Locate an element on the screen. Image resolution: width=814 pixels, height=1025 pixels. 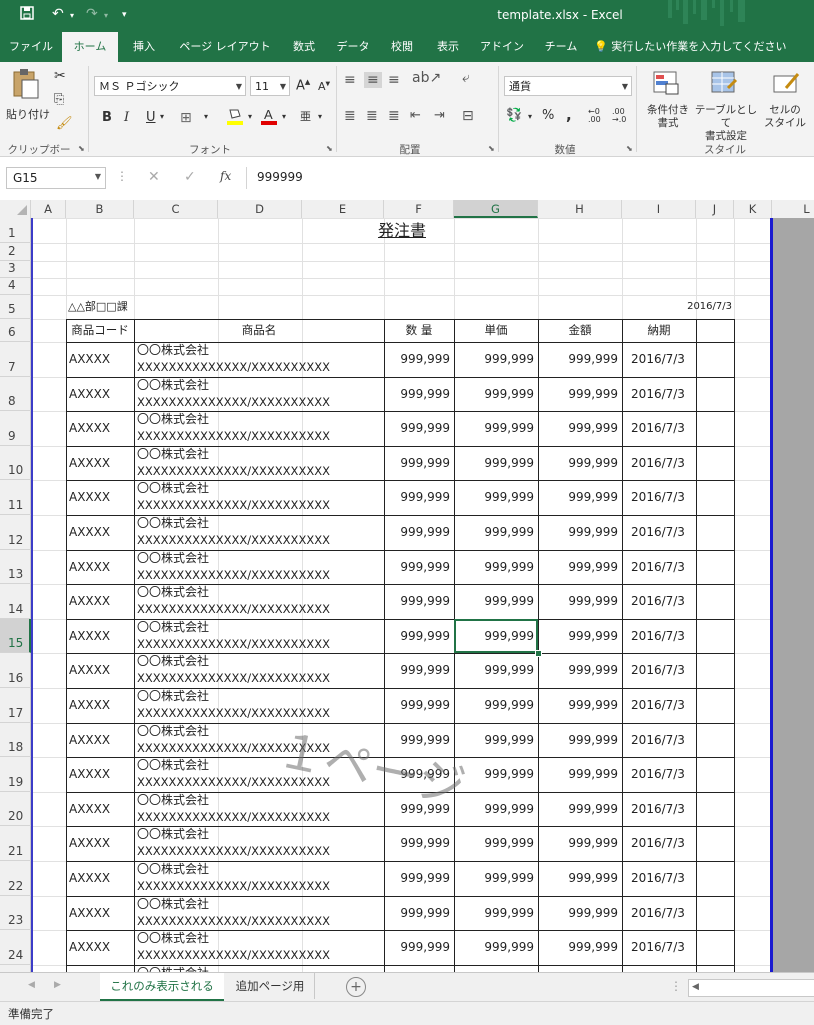
grow-font-button: A▲ is located at coordinates (303, 85).